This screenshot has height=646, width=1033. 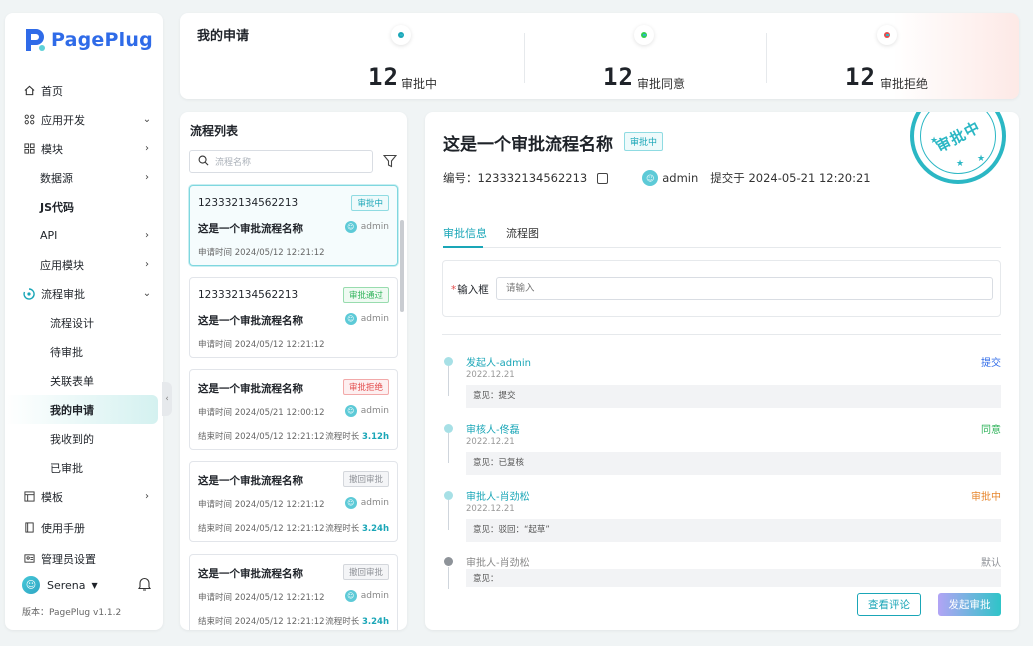 What do you see at coordinates (342, 529) in the screenshot?
I see `duration-label: 流程时长` at bounding box center [342, 529].